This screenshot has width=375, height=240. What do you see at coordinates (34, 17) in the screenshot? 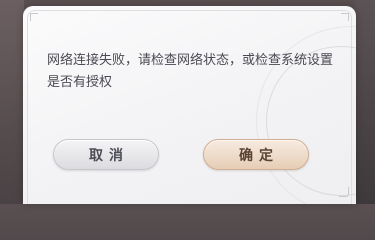
I see `corner-ornament-top-left` at bounding box center [34, 17].